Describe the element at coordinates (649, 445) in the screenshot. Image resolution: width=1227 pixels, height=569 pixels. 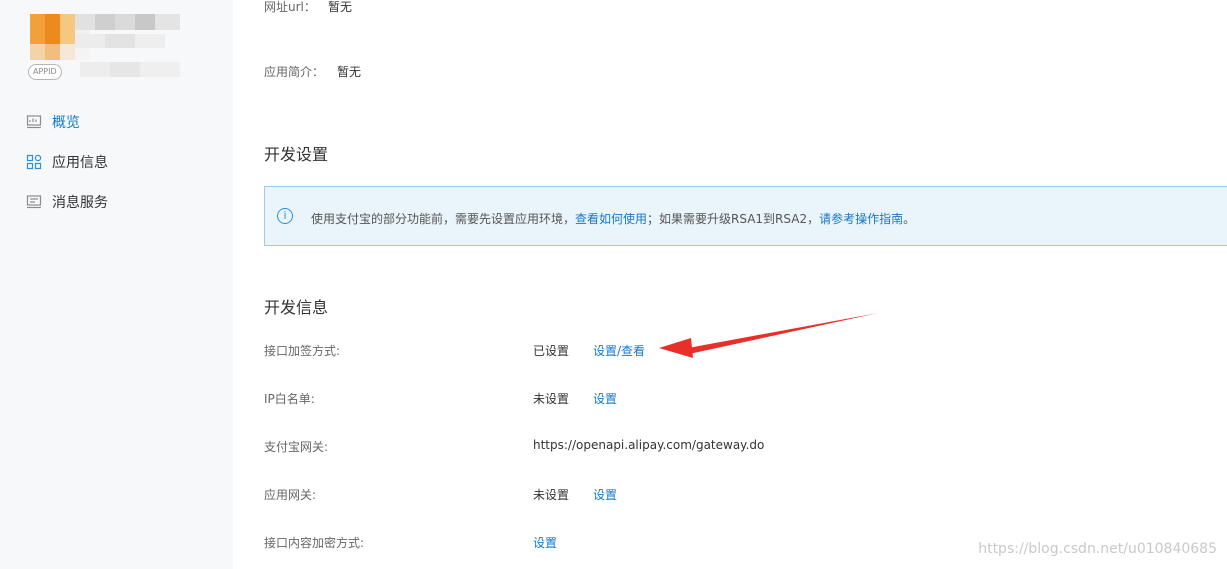
I see `alipay-gateway-value: https://openapi.alipay.com/gateway.do` at that location.